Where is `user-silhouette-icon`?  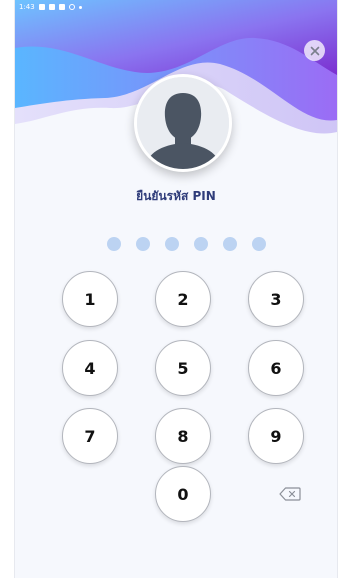 user-silhouette-icon is located at coordinates (183, 123).